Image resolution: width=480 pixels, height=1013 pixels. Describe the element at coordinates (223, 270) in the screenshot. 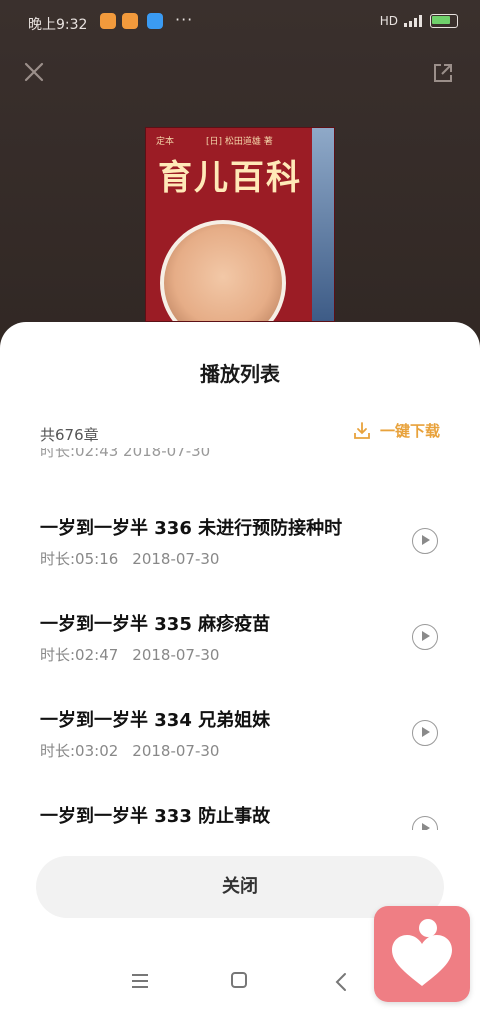

I see `cover-baby-photo` at that location.